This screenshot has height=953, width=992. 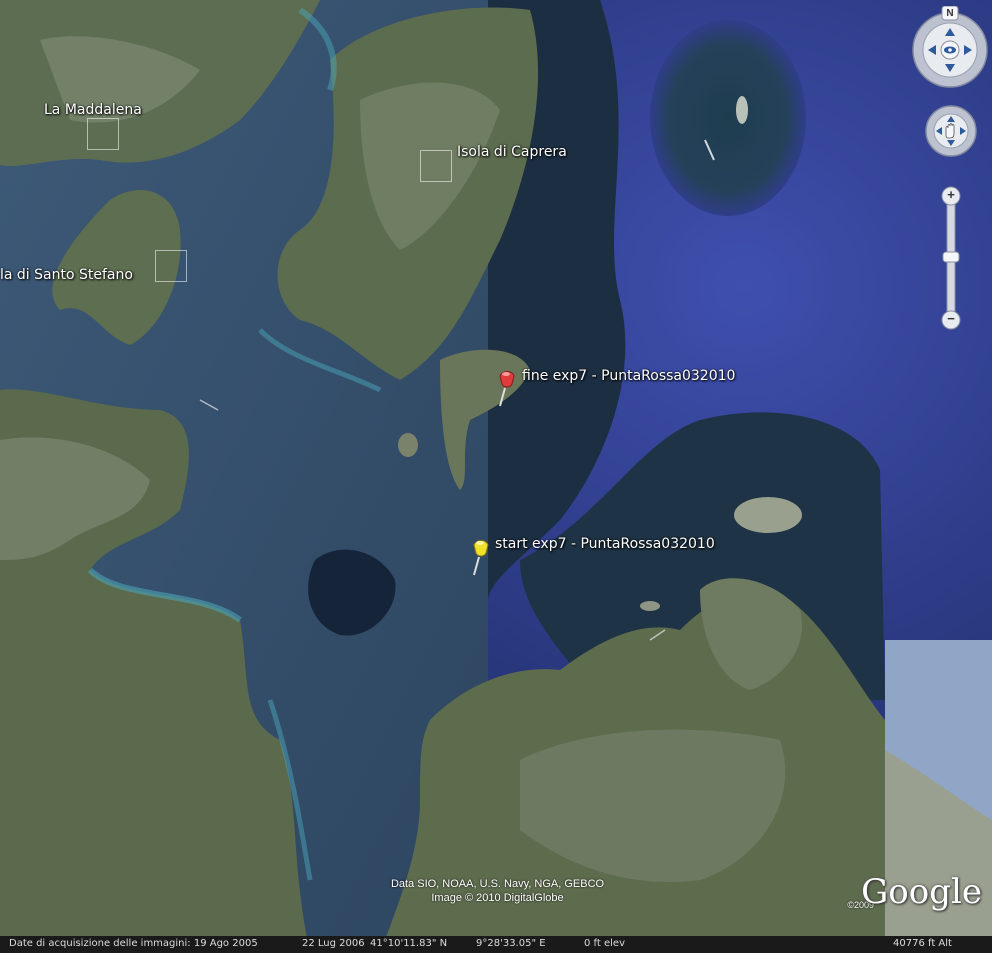 What do you see at coordinates (511, 943) in the screenshot?
I see `longitude-readout: 9°28'33.05" E` at bounding box center [511, 943].